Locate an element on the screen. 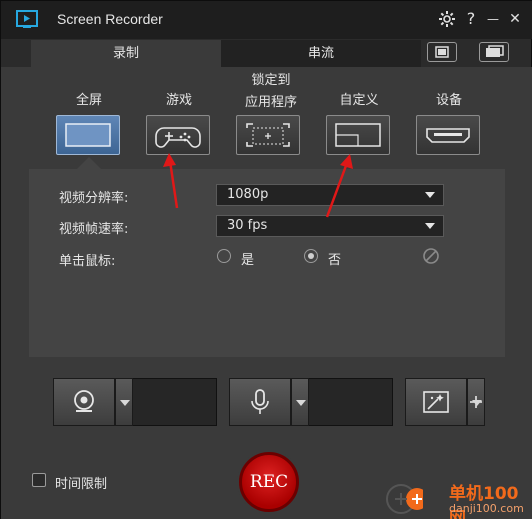 The height and width of the screenshot is (519, 532). magic-effects-icon is located at coordinates (436, 402).